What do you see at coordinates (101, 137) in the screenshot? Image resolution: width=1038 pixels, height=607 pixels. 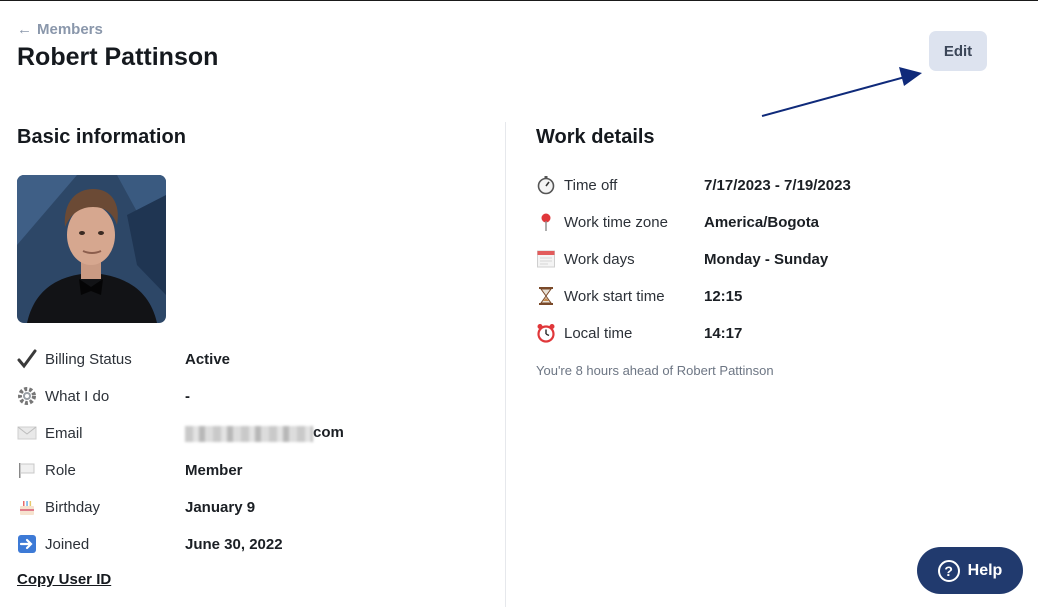 I see `basic-information-title: Basic information` at bounding box center [101, 137].